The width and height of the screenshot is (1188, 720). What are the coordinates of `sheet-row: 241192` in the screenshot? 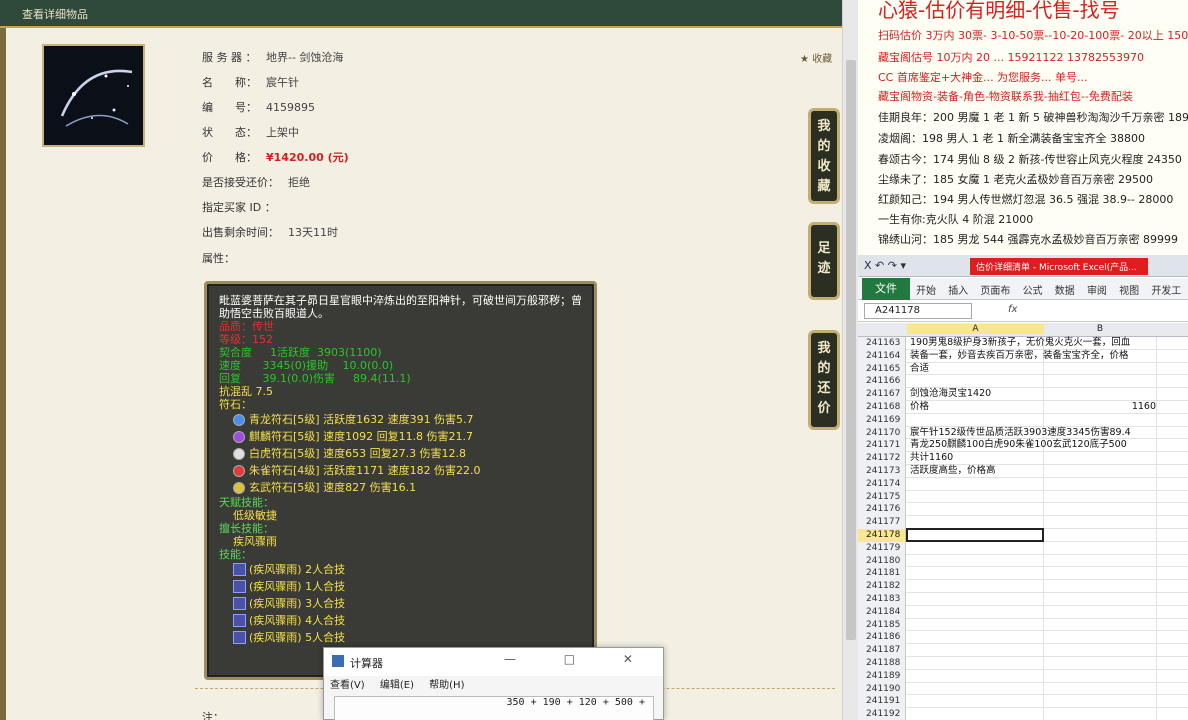 It's located at (1023, 714).